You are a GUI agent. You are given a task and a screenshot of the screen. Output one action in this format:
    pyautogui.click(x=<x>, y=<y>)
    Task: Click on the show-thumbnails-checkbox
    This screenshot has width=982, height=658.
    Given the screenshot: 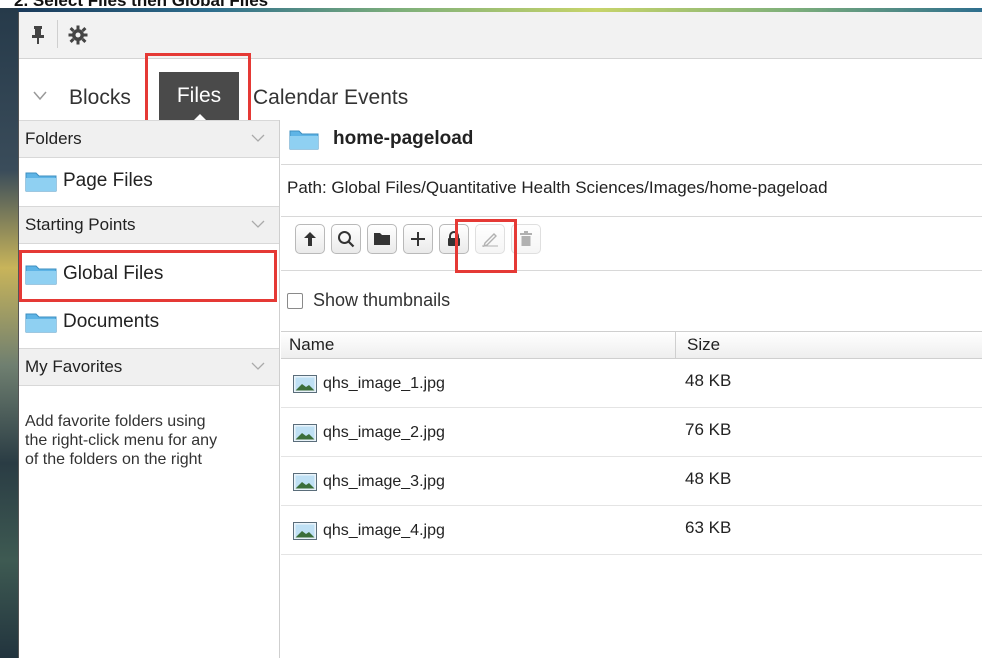 What is the action you would take?
    pyautogui.click(x=295, y=300)
    